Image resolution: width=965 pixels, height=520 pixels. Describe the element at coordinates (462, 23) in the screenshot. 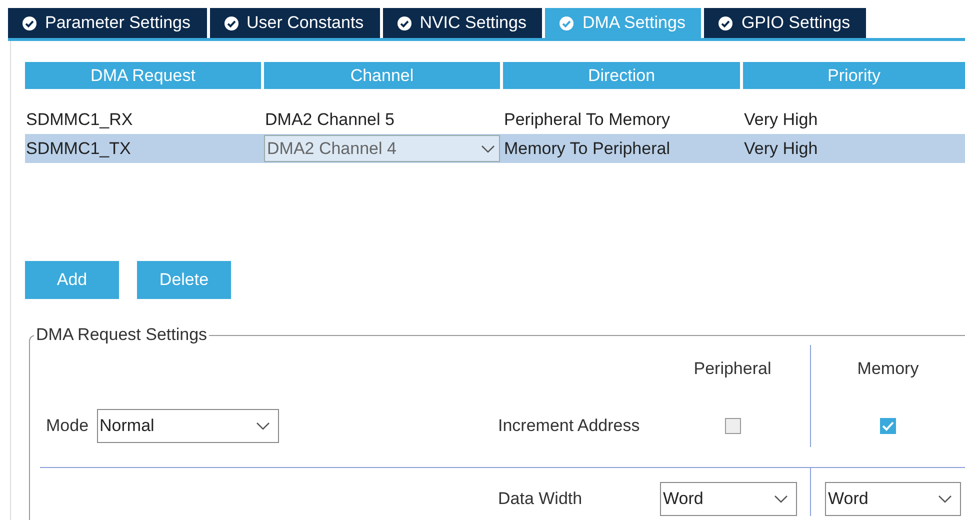

I see `tab: NVIC Settings` at that location.